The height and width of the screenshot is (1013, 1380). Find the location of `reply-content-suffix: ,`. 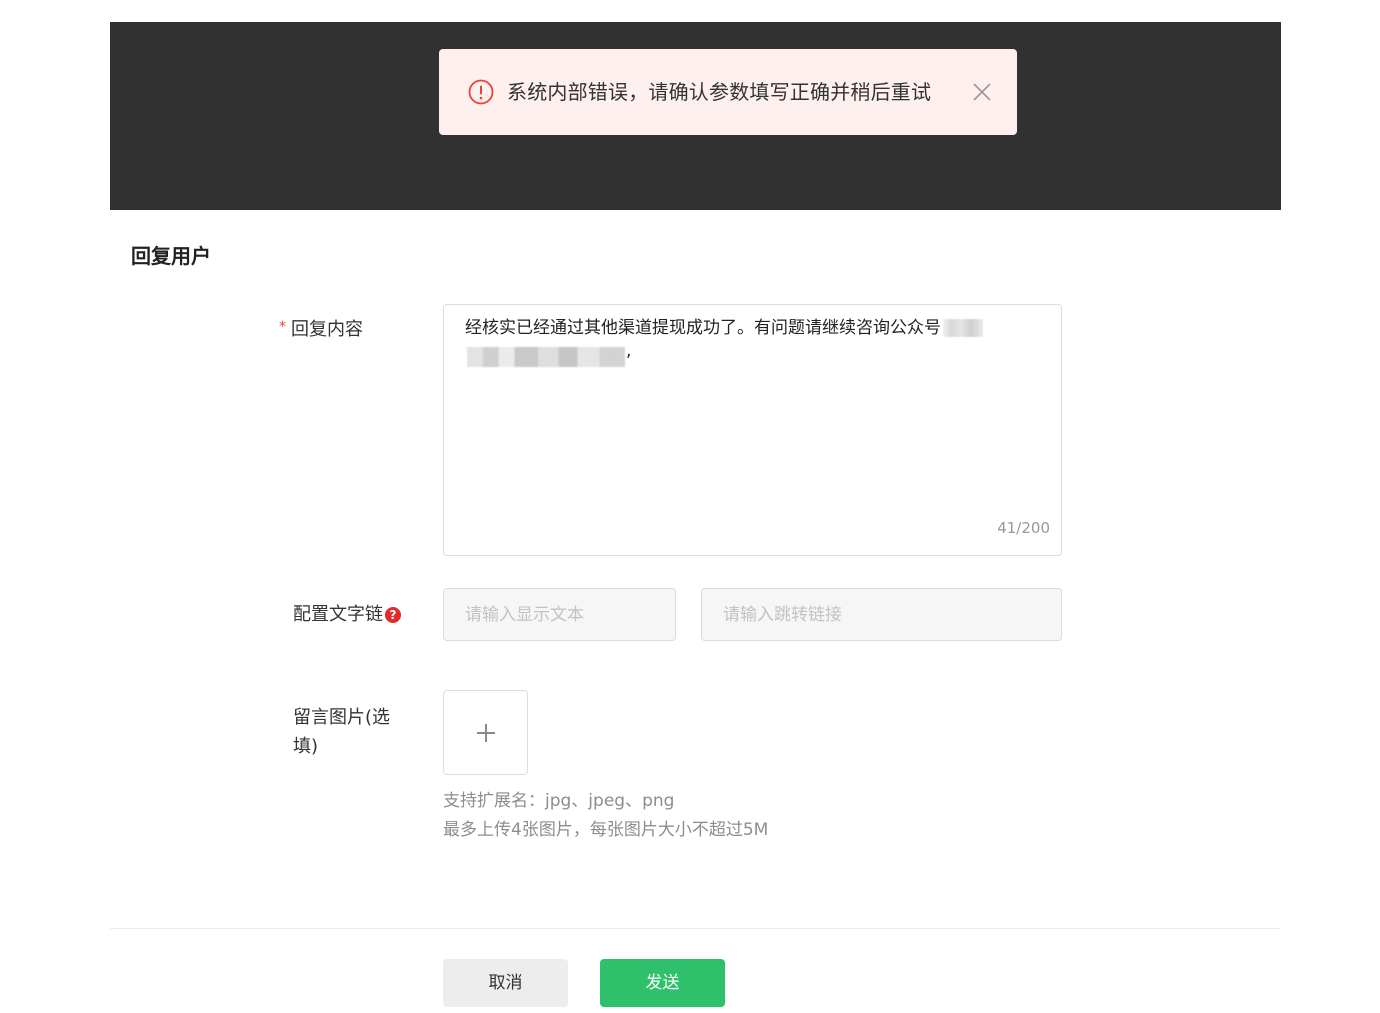

reply-content-suffix: , is located at coordinates (629, 351).